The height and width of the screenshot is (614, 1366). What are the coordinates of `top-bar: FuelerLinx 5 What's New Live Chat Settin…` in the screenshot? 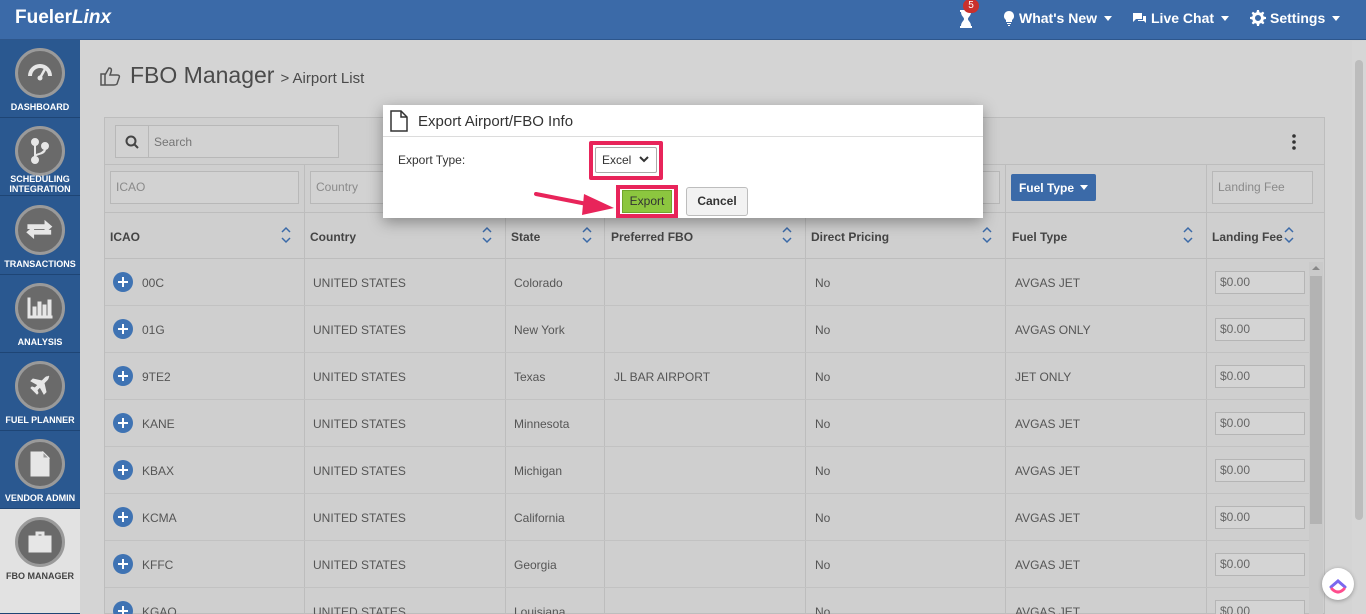 It's located at (683, 20).